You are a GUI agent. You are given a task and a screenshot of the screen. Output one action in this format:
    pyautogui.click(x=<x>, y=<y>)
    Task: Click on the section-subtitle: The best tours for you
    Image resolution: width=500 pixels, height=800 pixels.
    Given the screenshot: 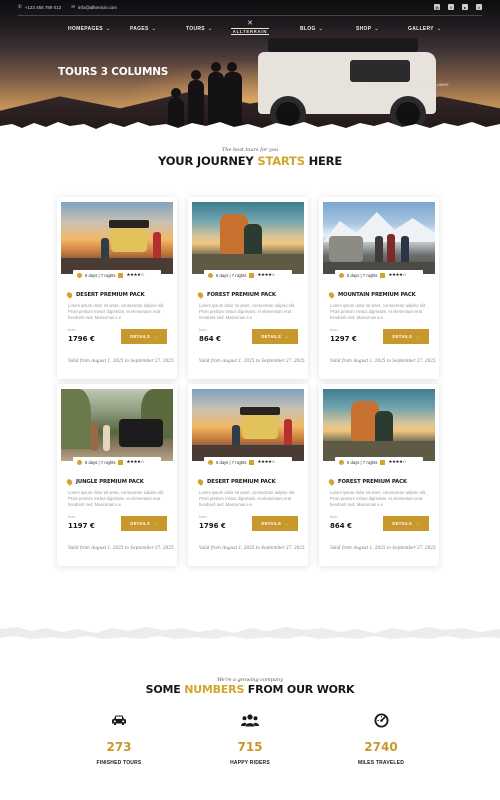 What is the action you would take?
    pyautogui.click(x=250, y=150)
    